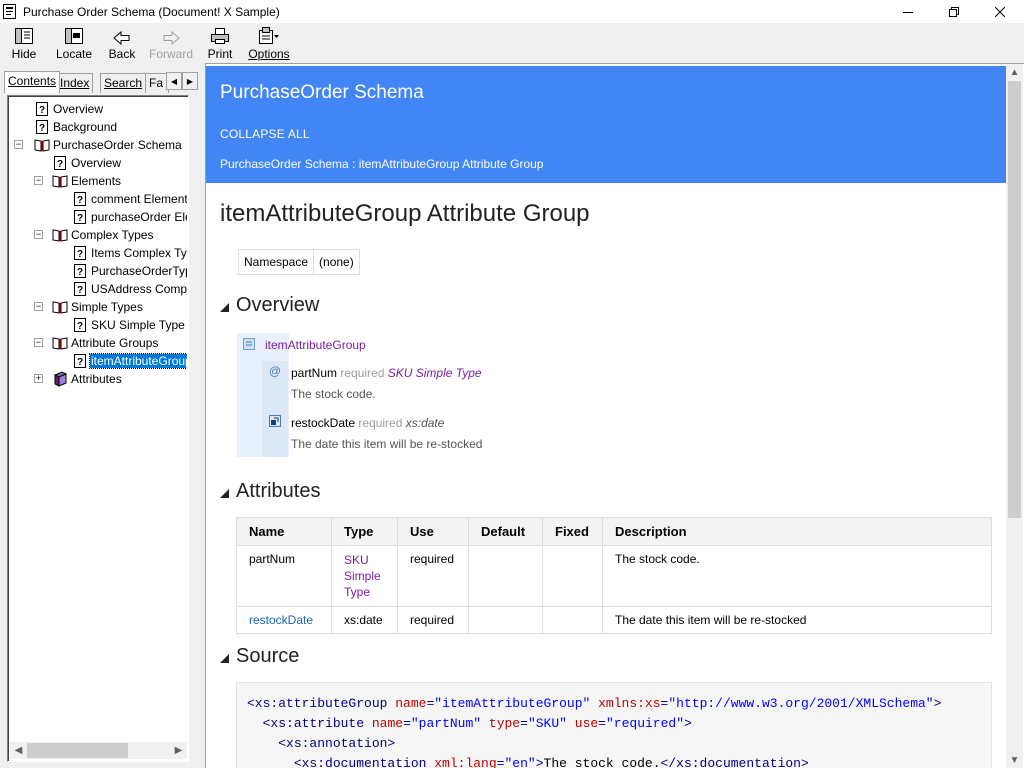 The width and height of the screenshot is (1024, 768). I want to click on overview-heading: Overview, so click(278, 305).